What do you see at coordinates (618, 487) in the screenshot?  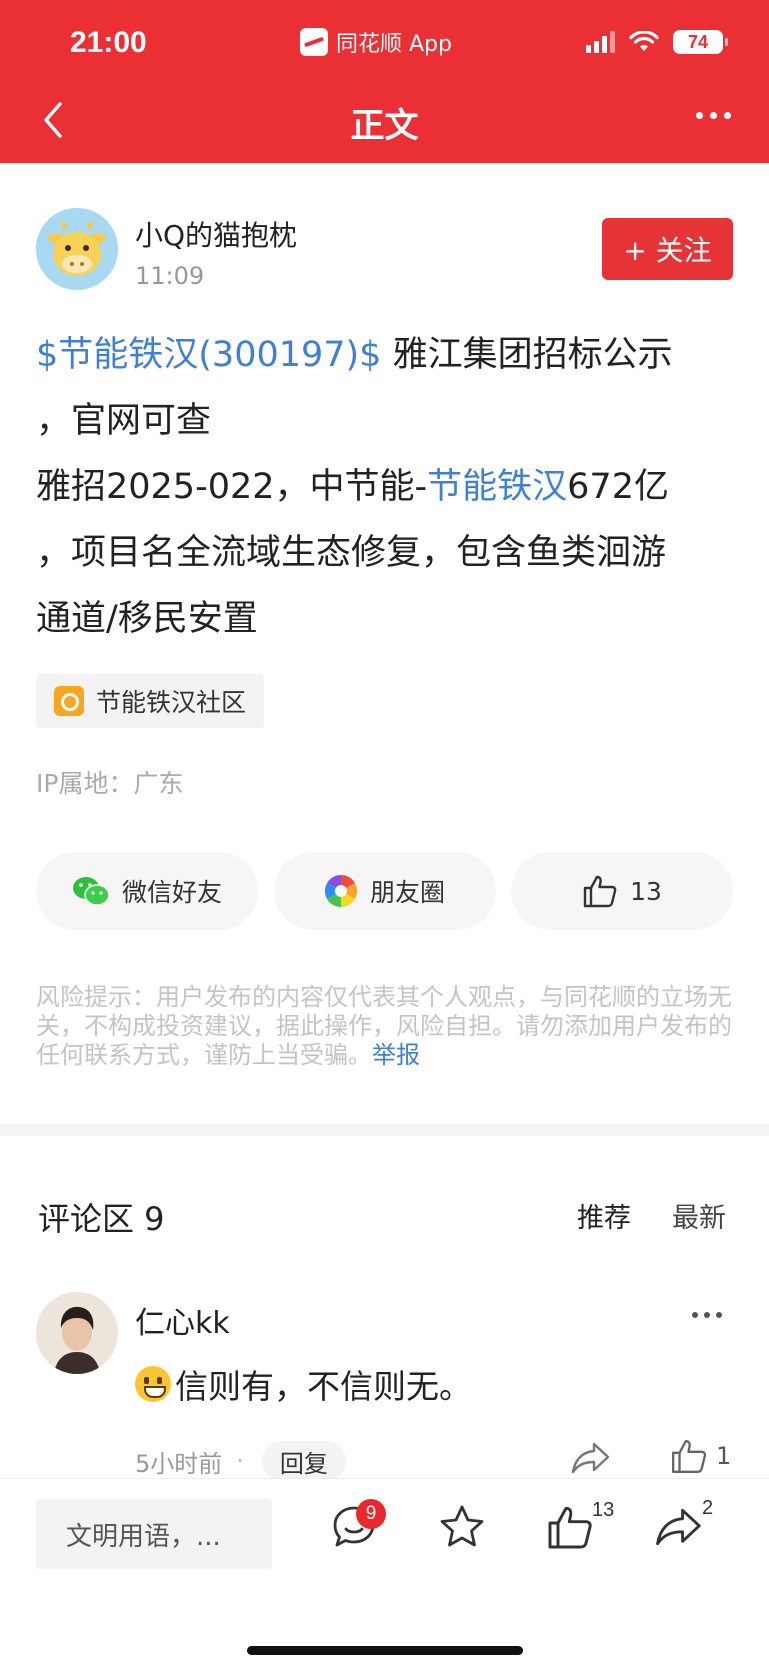 I see `post-text: 672亿` at bounding box center [618, 487].